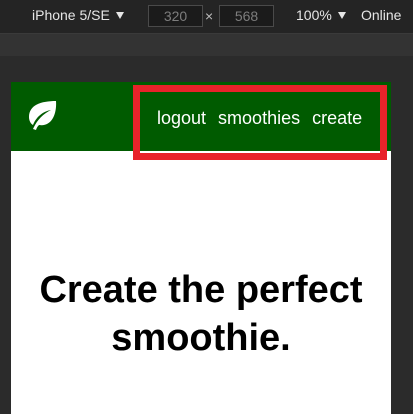 This screenshot has width=413, height=414. I want to click on leaf-icon, so click(41, 115).